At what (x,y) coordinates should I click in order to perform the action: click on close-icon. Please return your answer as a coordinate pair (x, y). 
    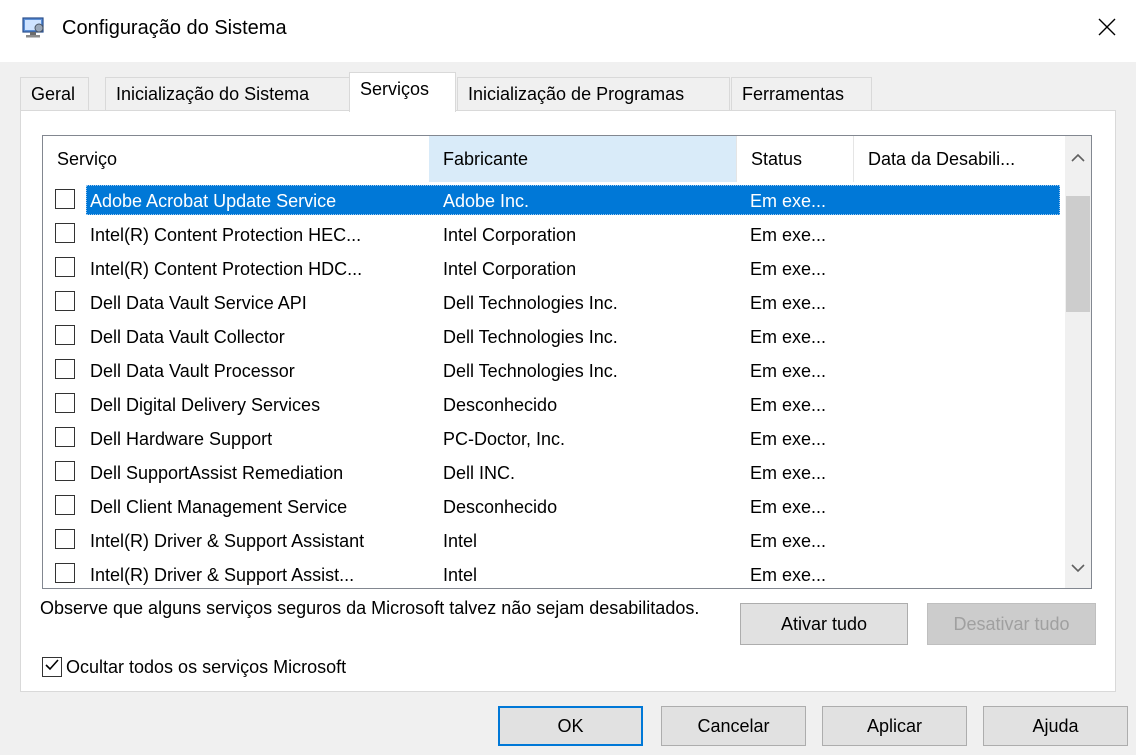
    Looking at the image, I should click on (1107, 29).